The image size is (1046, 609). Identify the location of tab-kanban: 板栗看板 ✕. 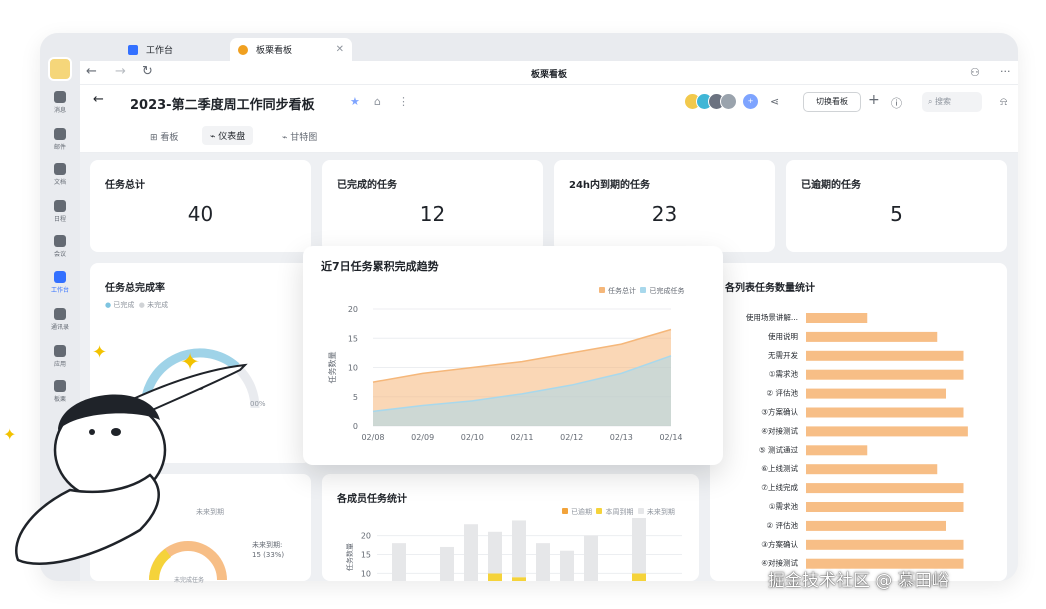
(291, 49).